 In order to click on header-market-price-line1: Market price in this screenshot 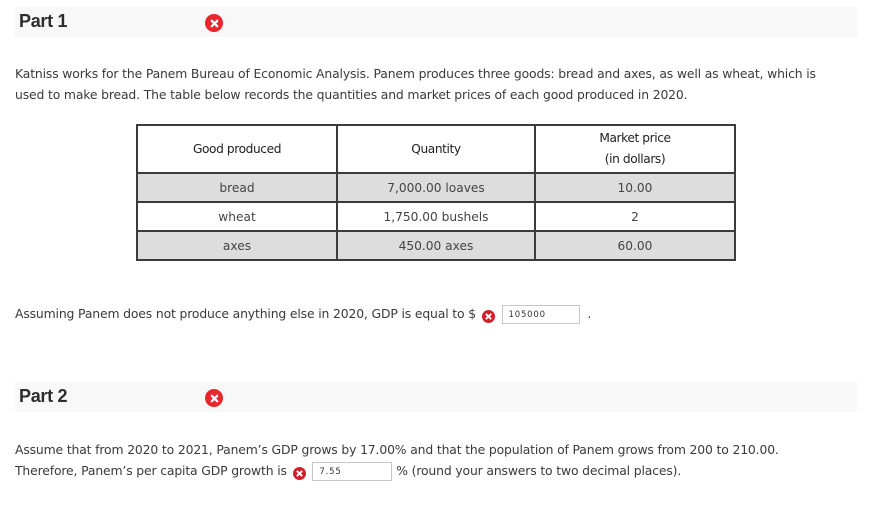, I will do `click(635, 138)`.